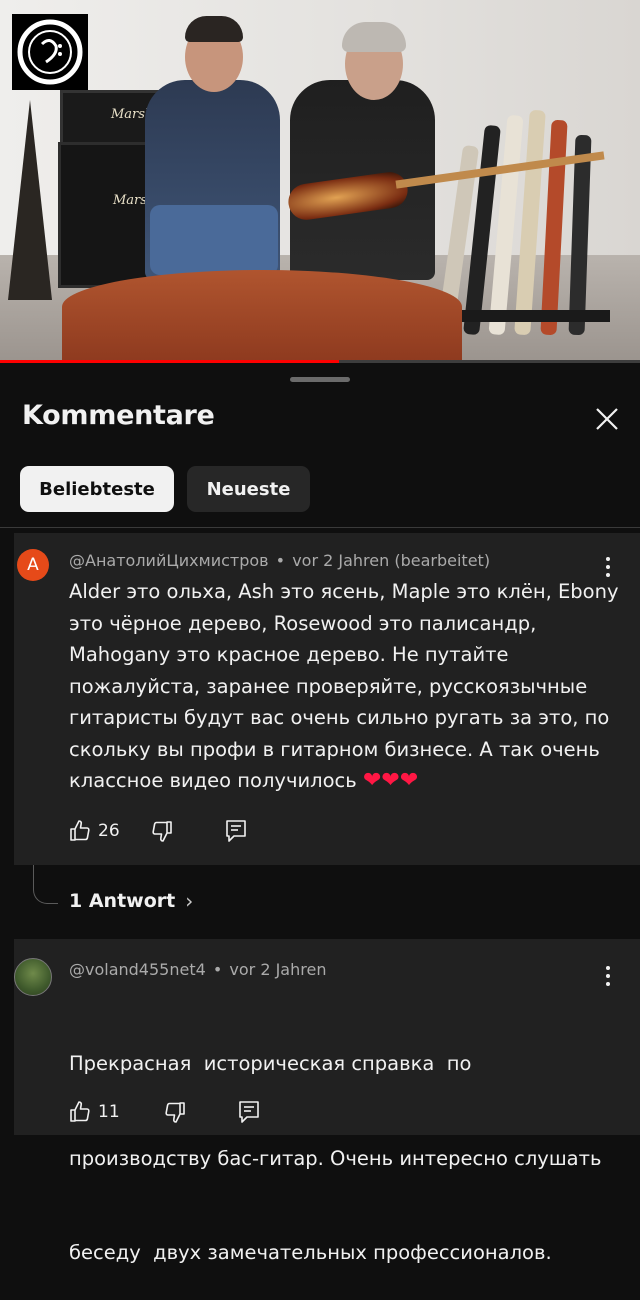  Describe the element at coordinates (442, 560) in the screenshot. I see `comment-edited: (bearbeitet)` at that location.